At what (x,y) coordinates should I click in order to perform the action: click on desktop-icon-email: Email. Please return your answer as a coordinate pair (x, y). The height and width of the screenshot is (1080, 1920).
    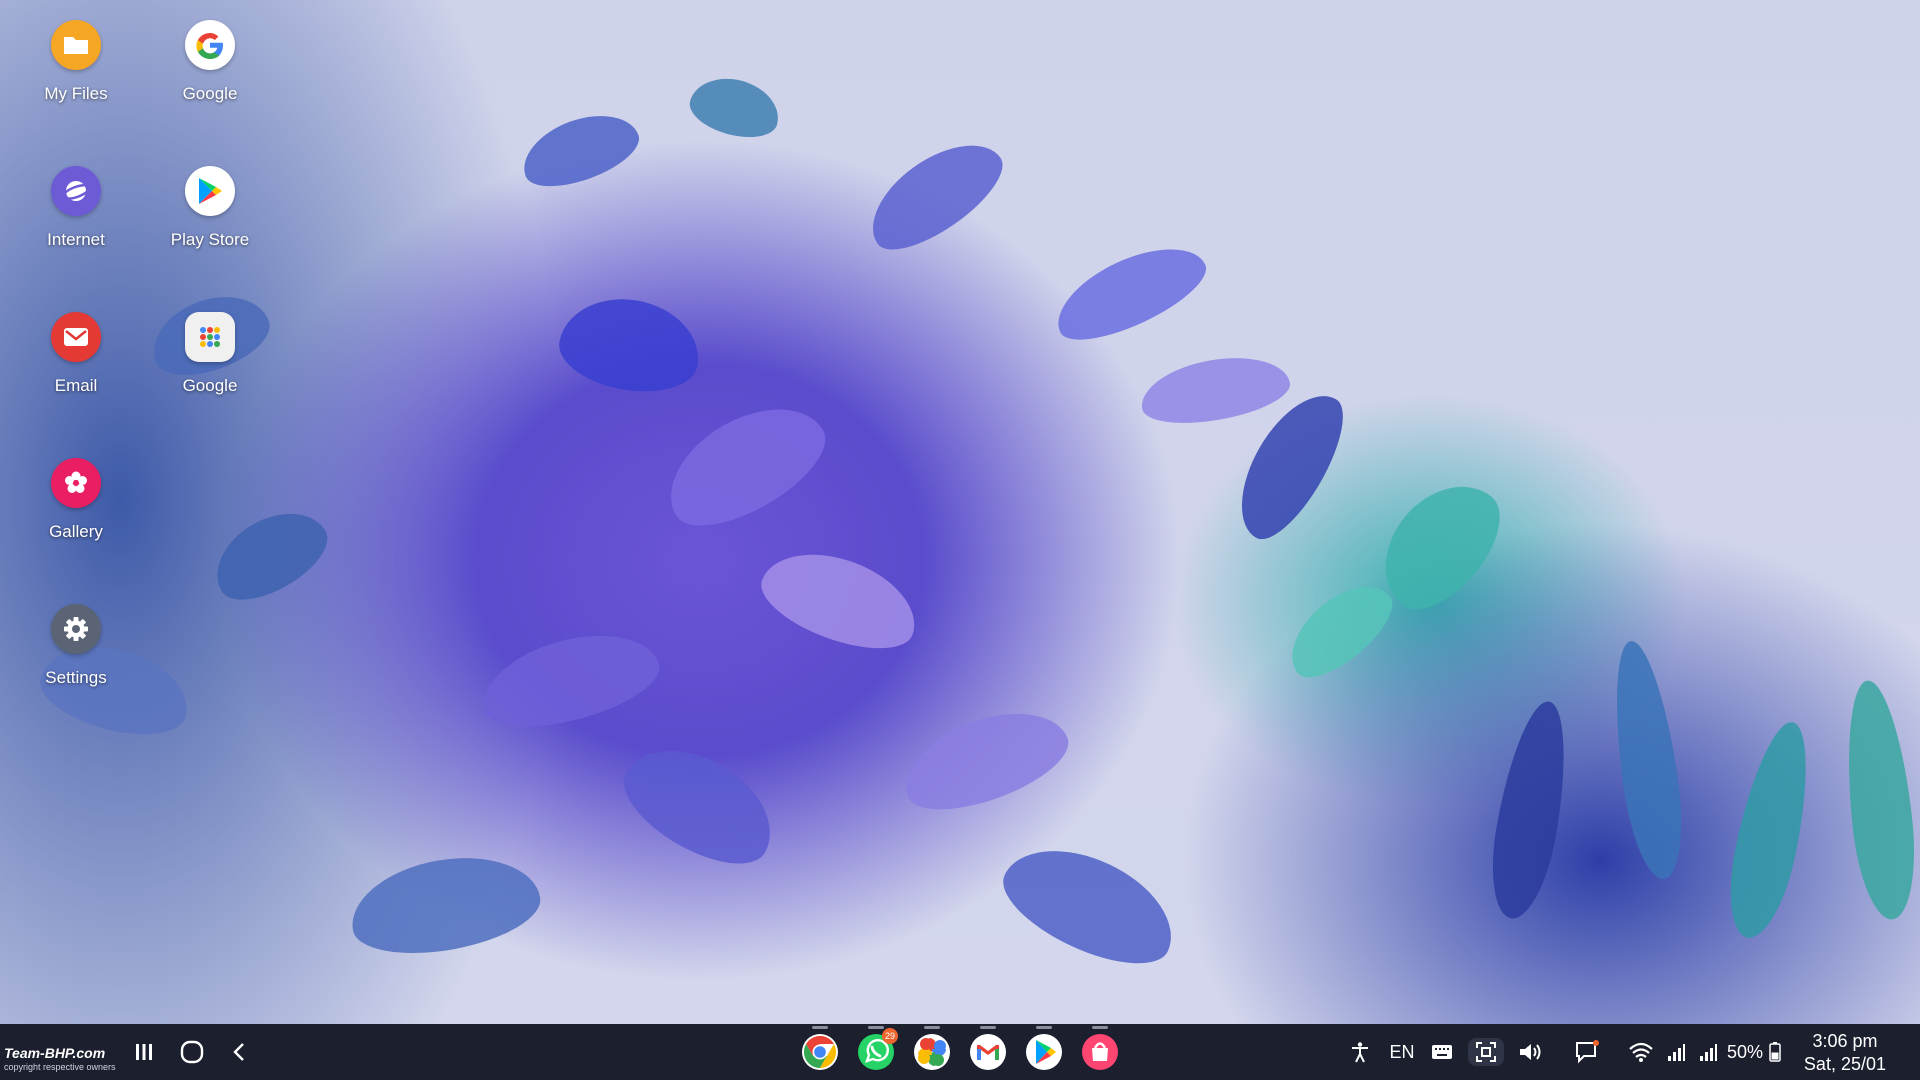
    Looking at the image, I should click on (76, 354).